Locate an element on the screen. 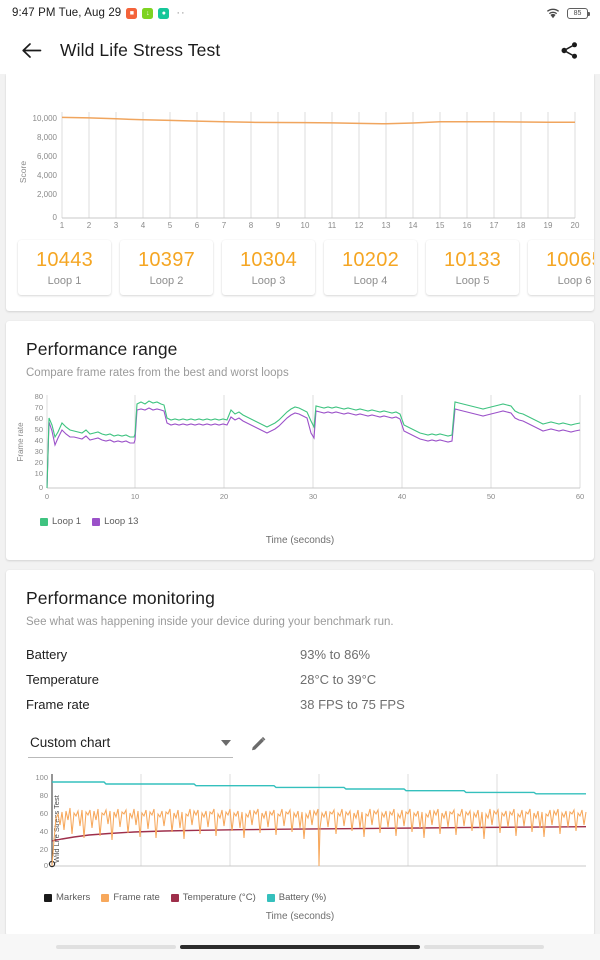 The height and width of the screenshot is (960, 600). loop-card: 10304 Loop 3 is located at coordinates (268, 267).